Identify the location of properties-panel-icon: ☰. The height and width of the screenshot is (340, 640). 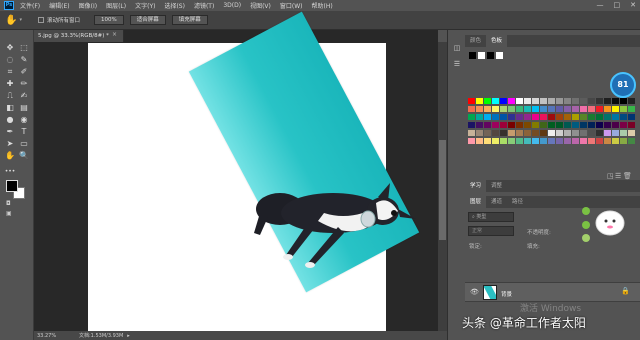
(457, 65).